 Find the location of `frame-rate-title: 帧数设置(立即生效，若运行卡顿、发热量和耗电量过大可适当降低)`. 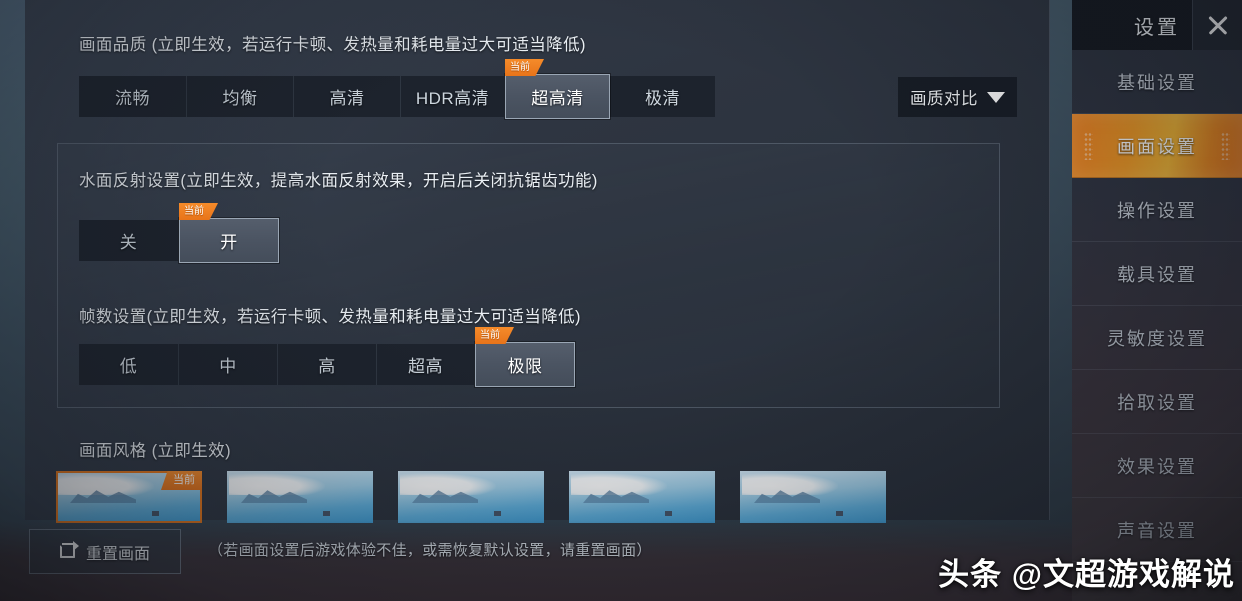

frame-rate-title: 帧数设置(立即生效，若运行卡顿、发热量和耗电量过大可适当降低) is located at coordinates (330, 317).